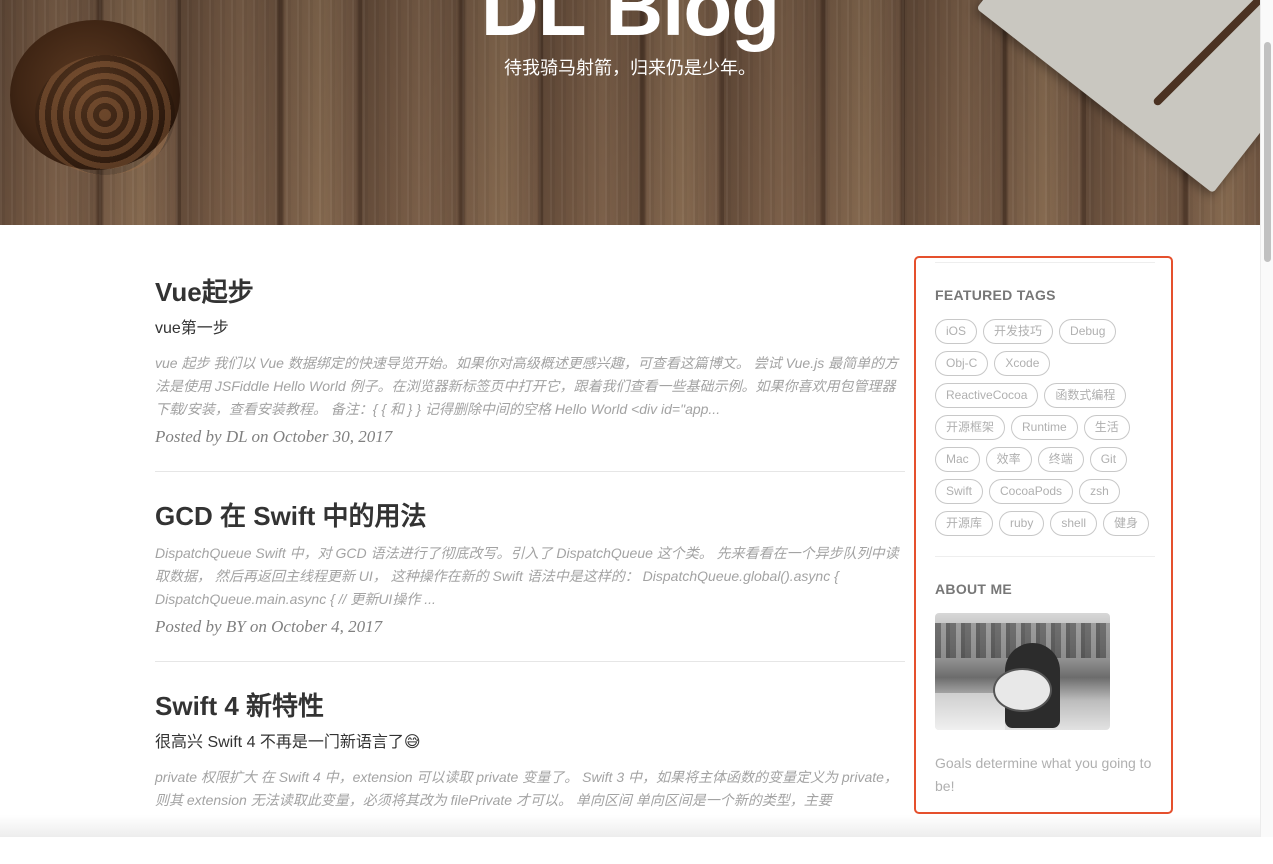 The height and width of the screenshot is (864, 1273). I want to click on tag-link: 健身, so click(1126, 523).